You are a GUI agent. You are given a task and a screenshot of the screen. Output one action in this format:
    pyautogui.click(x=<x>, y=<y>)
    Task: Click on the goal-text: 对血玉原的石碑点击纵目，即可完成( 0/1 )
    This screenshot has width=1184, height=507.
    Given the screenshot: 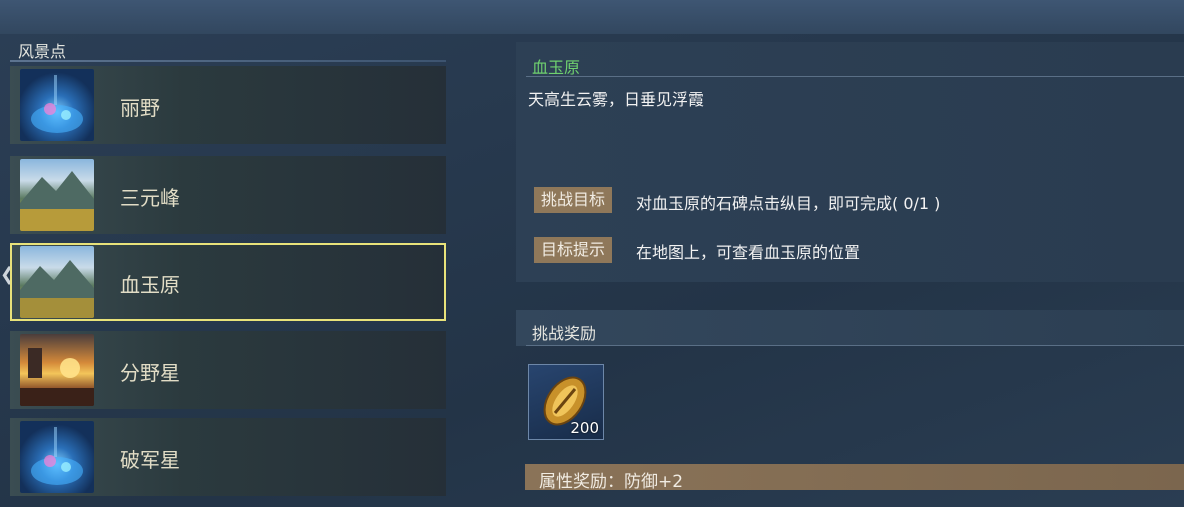 What is the action you would take?
    pyautogui.click(x=788, y=203)
    